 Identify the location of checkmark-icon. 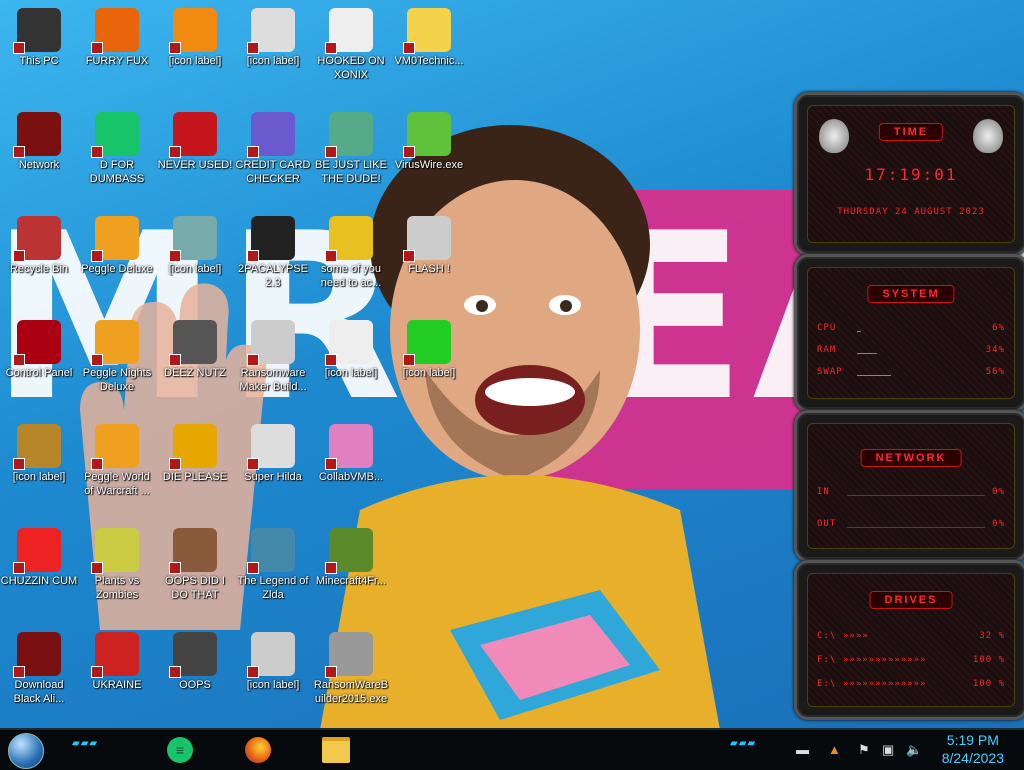
(427, 343).